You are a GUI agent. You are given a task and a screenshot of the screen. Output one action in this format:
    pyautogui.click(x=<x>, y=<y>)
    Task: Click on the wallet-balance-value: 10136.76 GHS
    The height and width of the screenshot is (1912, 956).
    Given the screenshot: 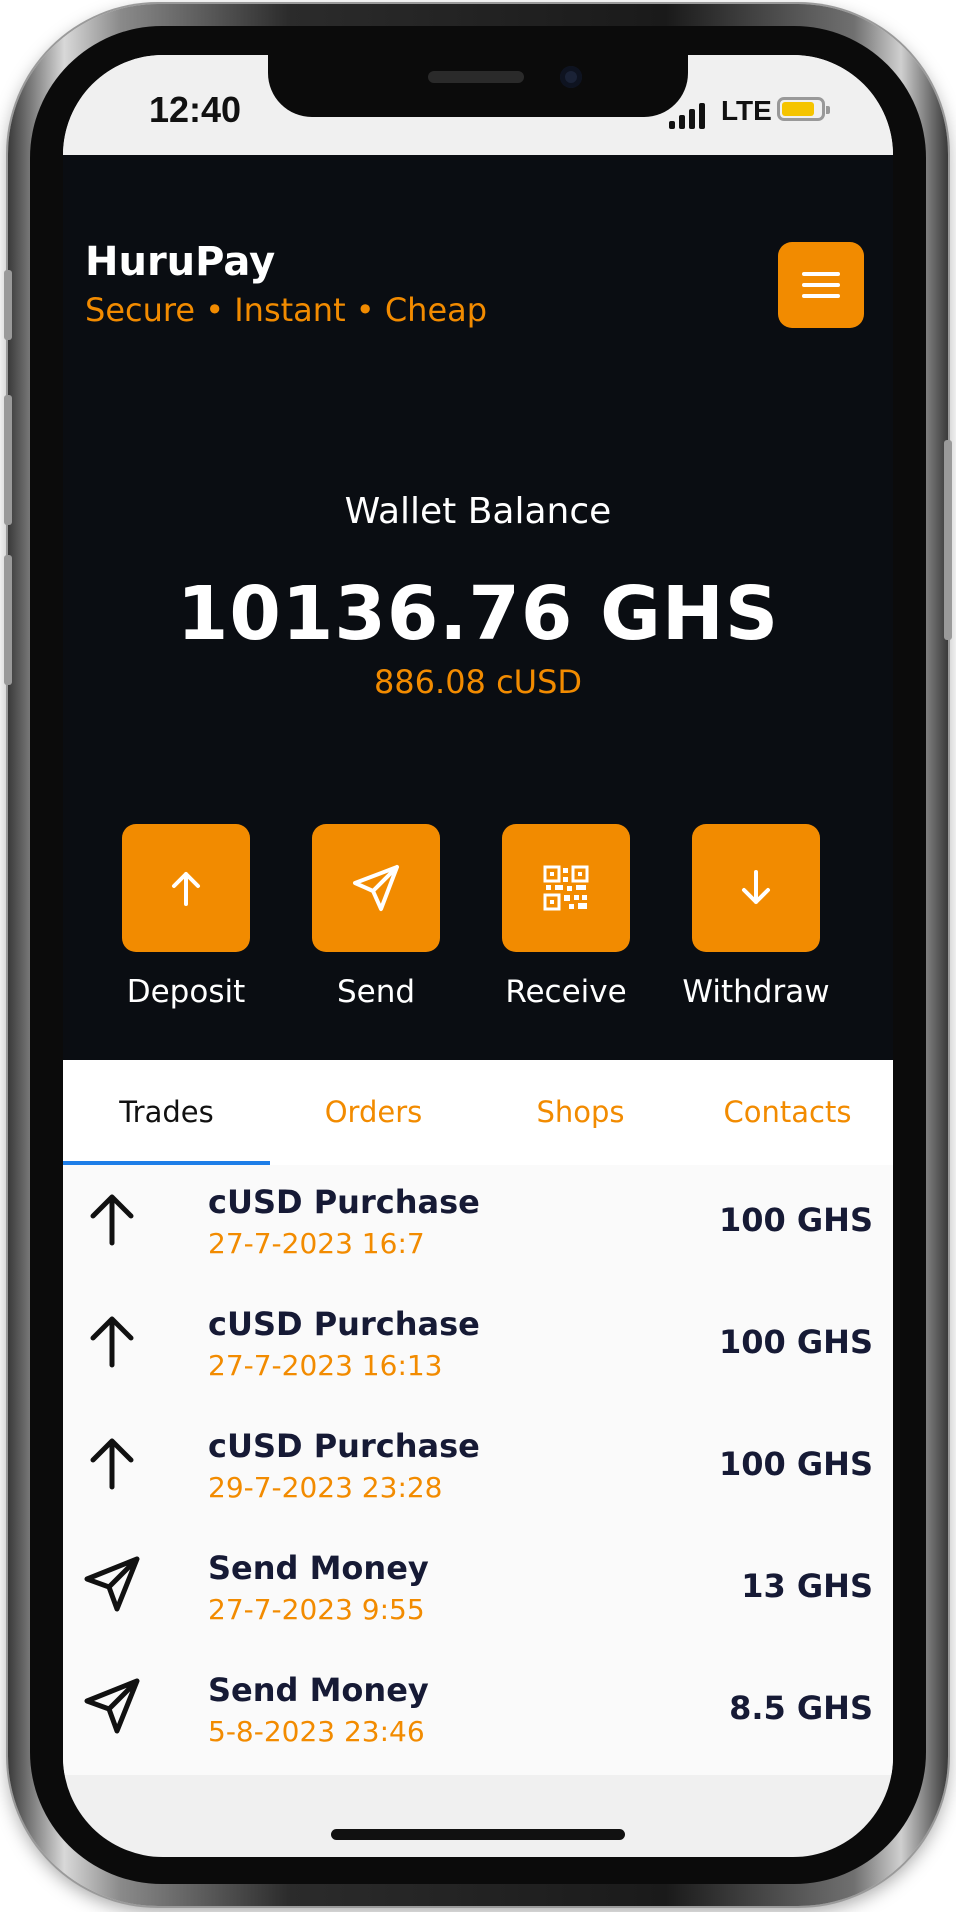 What is the action you would take?
    pyautogui.click(x=478, y=614)
    